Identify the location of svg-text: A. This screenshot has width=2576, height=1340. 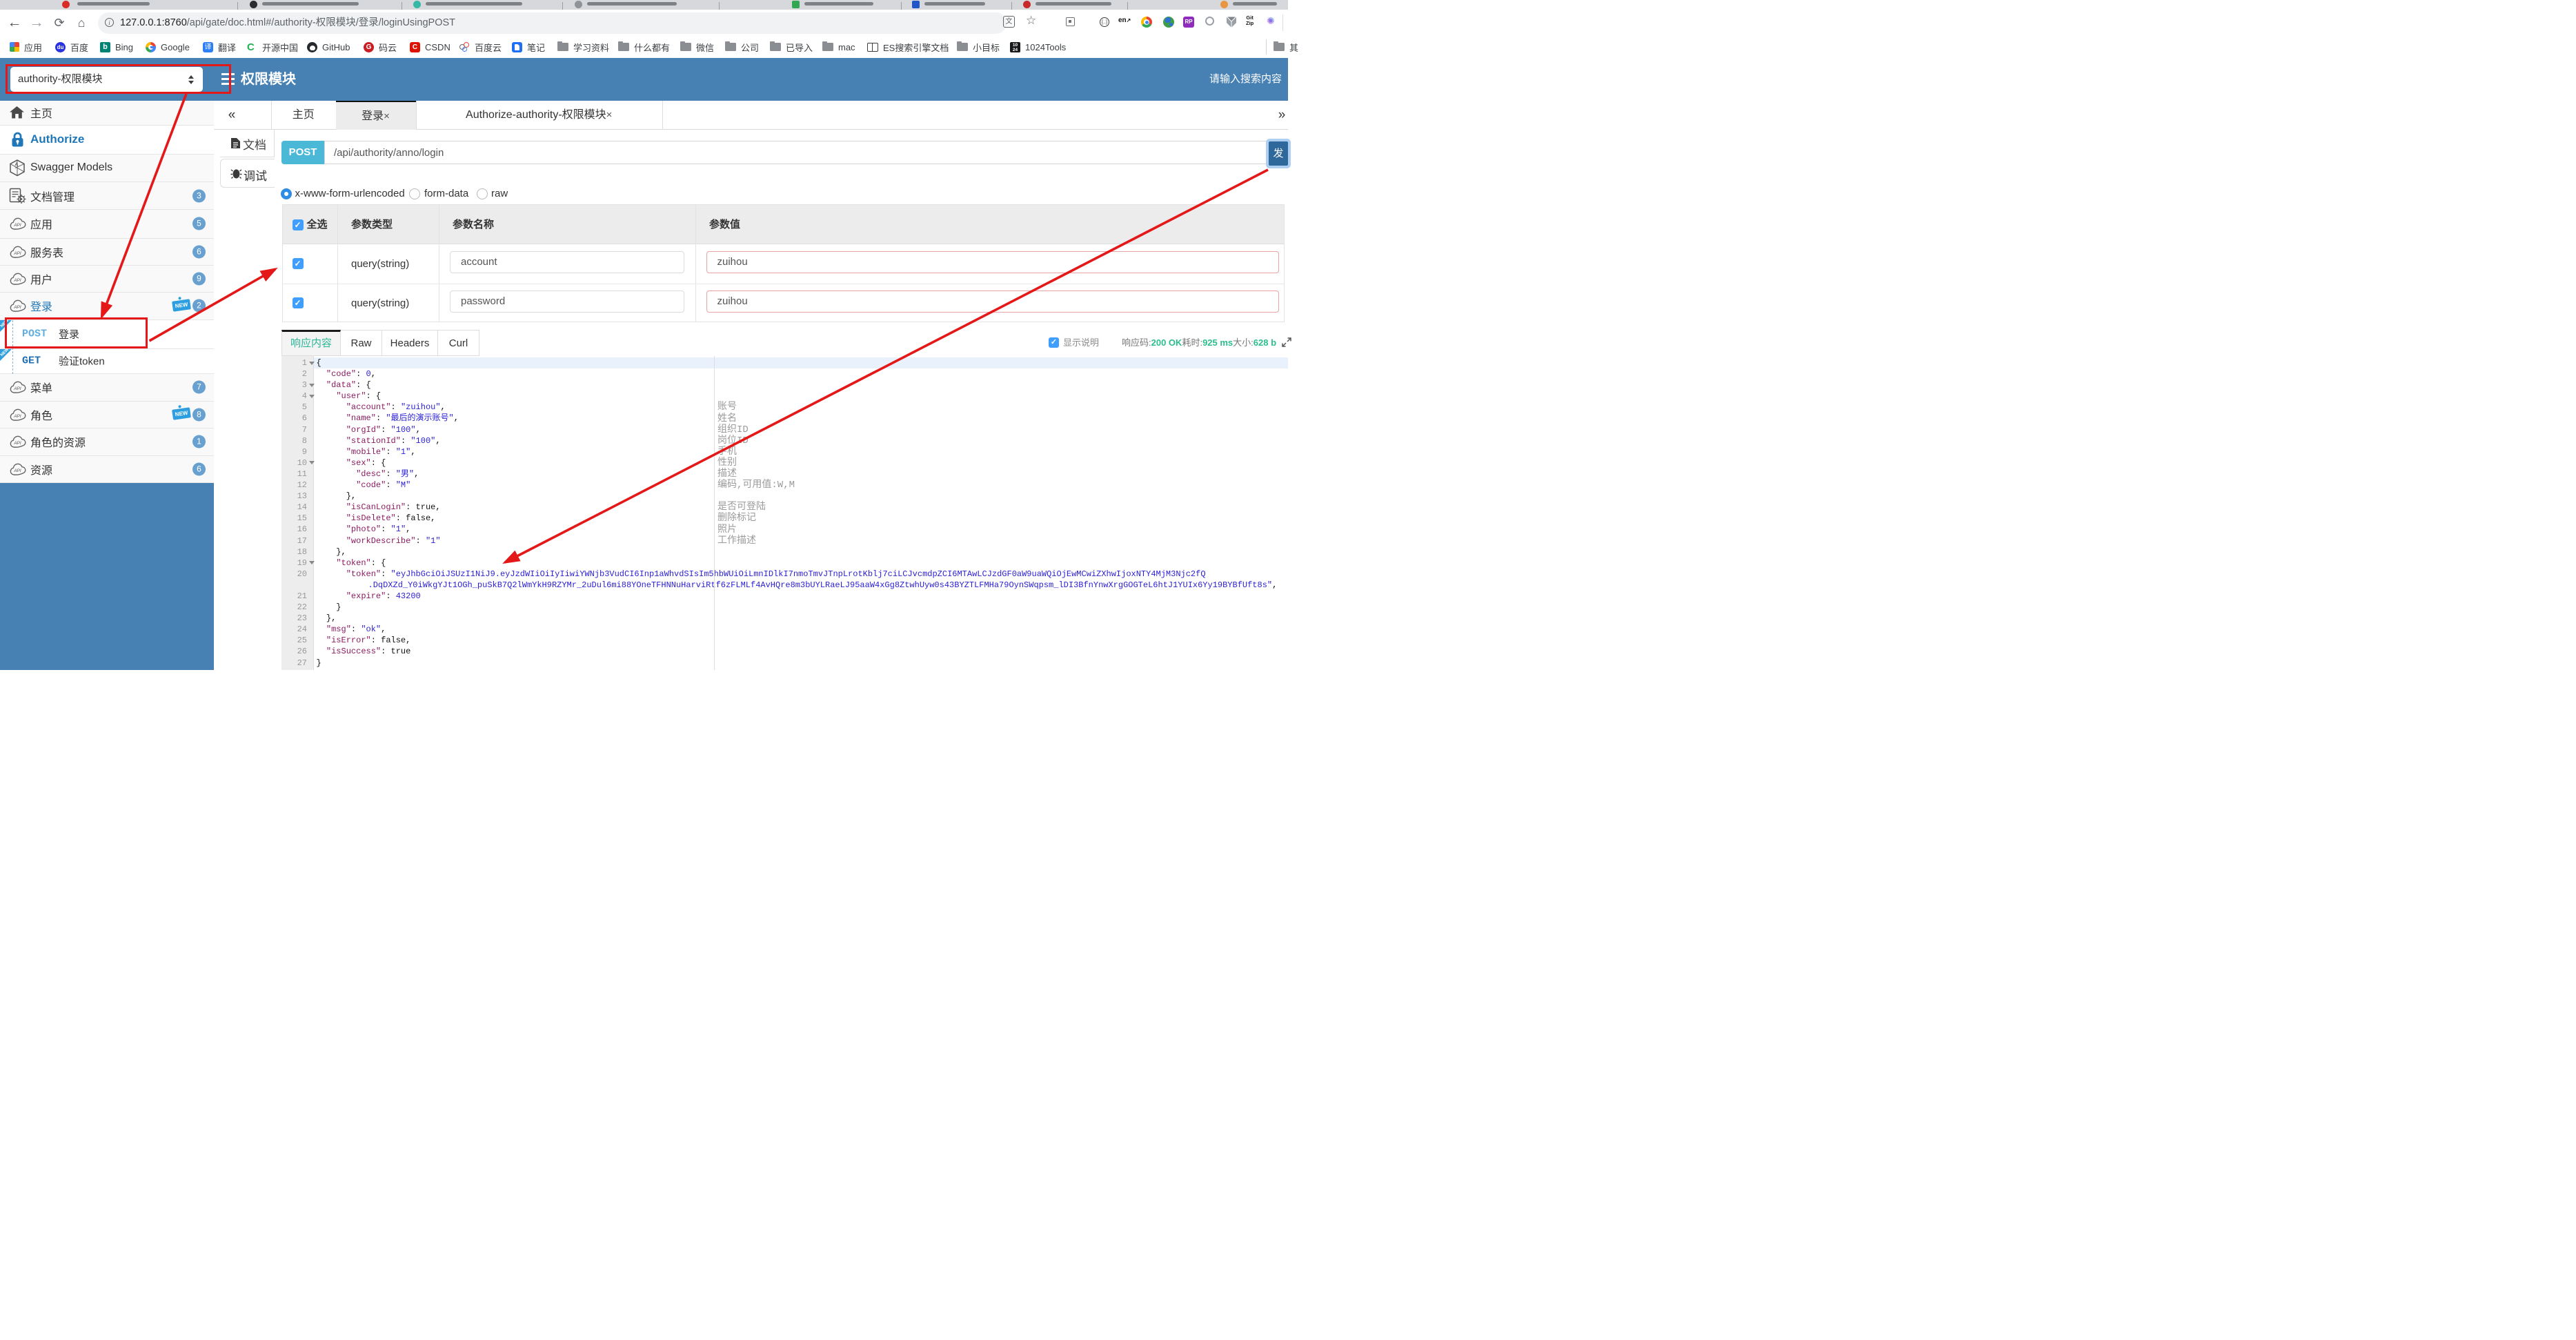
(17, 165).